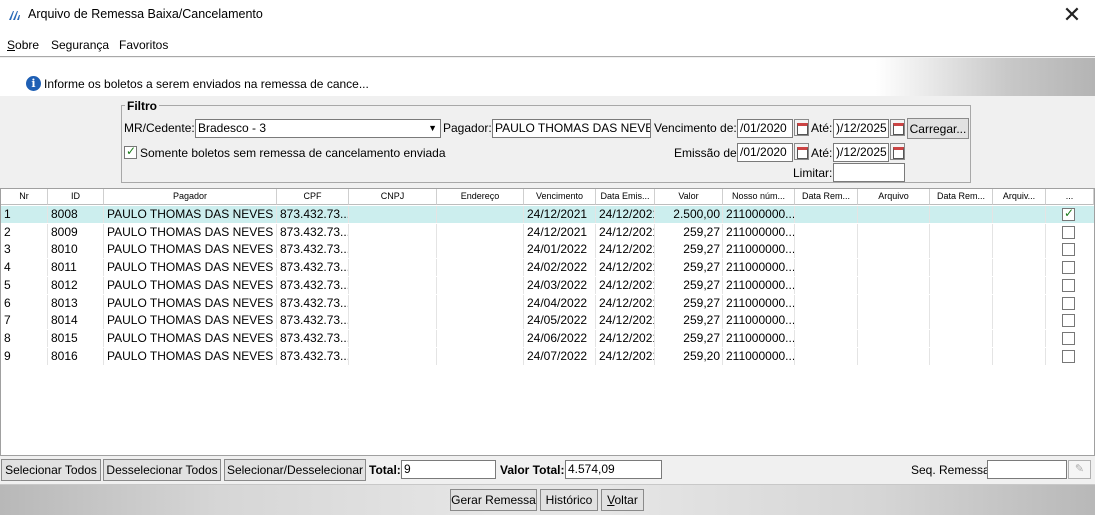  What do you see at coordinates (765, 128) in the screenshot?
I see `vencimento-de-input: /01/2020` at bounding box center [765, 128].